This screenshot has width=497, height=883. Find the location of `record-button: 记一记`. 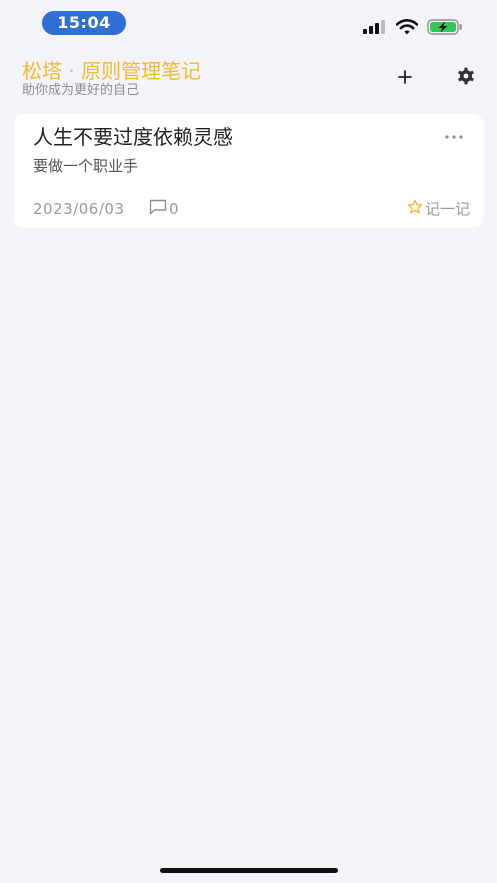

record-button: 记一记 is located at coordinates (438, 209).